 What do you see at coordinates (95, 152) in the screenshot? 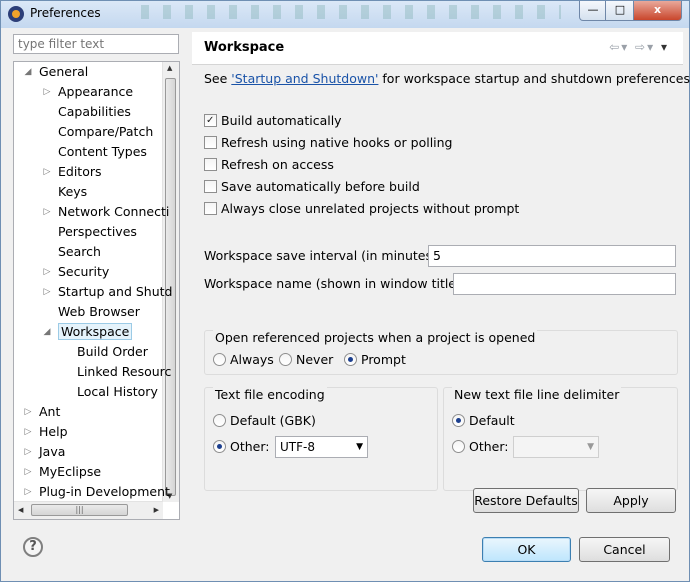
I see `tree-item: Content Types` at bounding box center [95, 152].